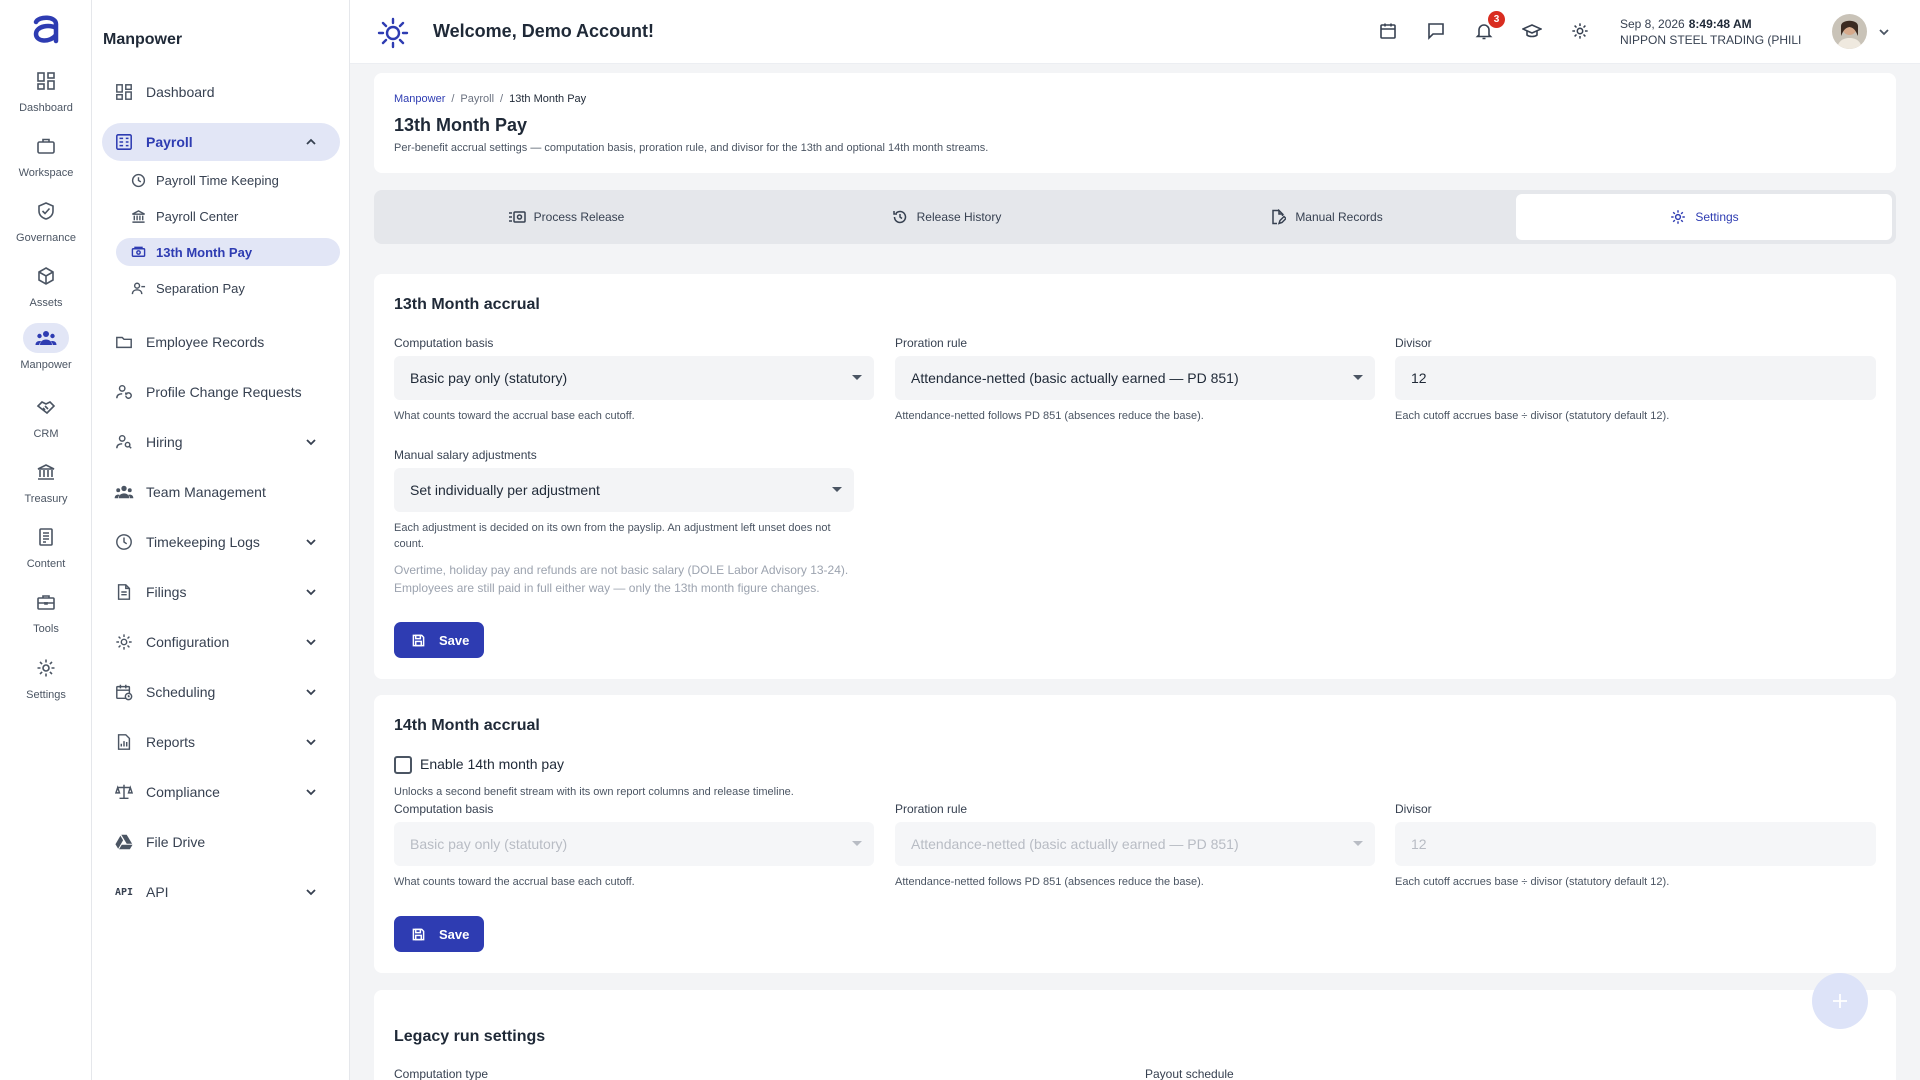 Image resolution: width=1920 pixels, height=1080 pixels. Describe the element at coordinates (634, 378) in the screenshot. I see `computation-basis-select: Basic pay only (statutory)` at that location.